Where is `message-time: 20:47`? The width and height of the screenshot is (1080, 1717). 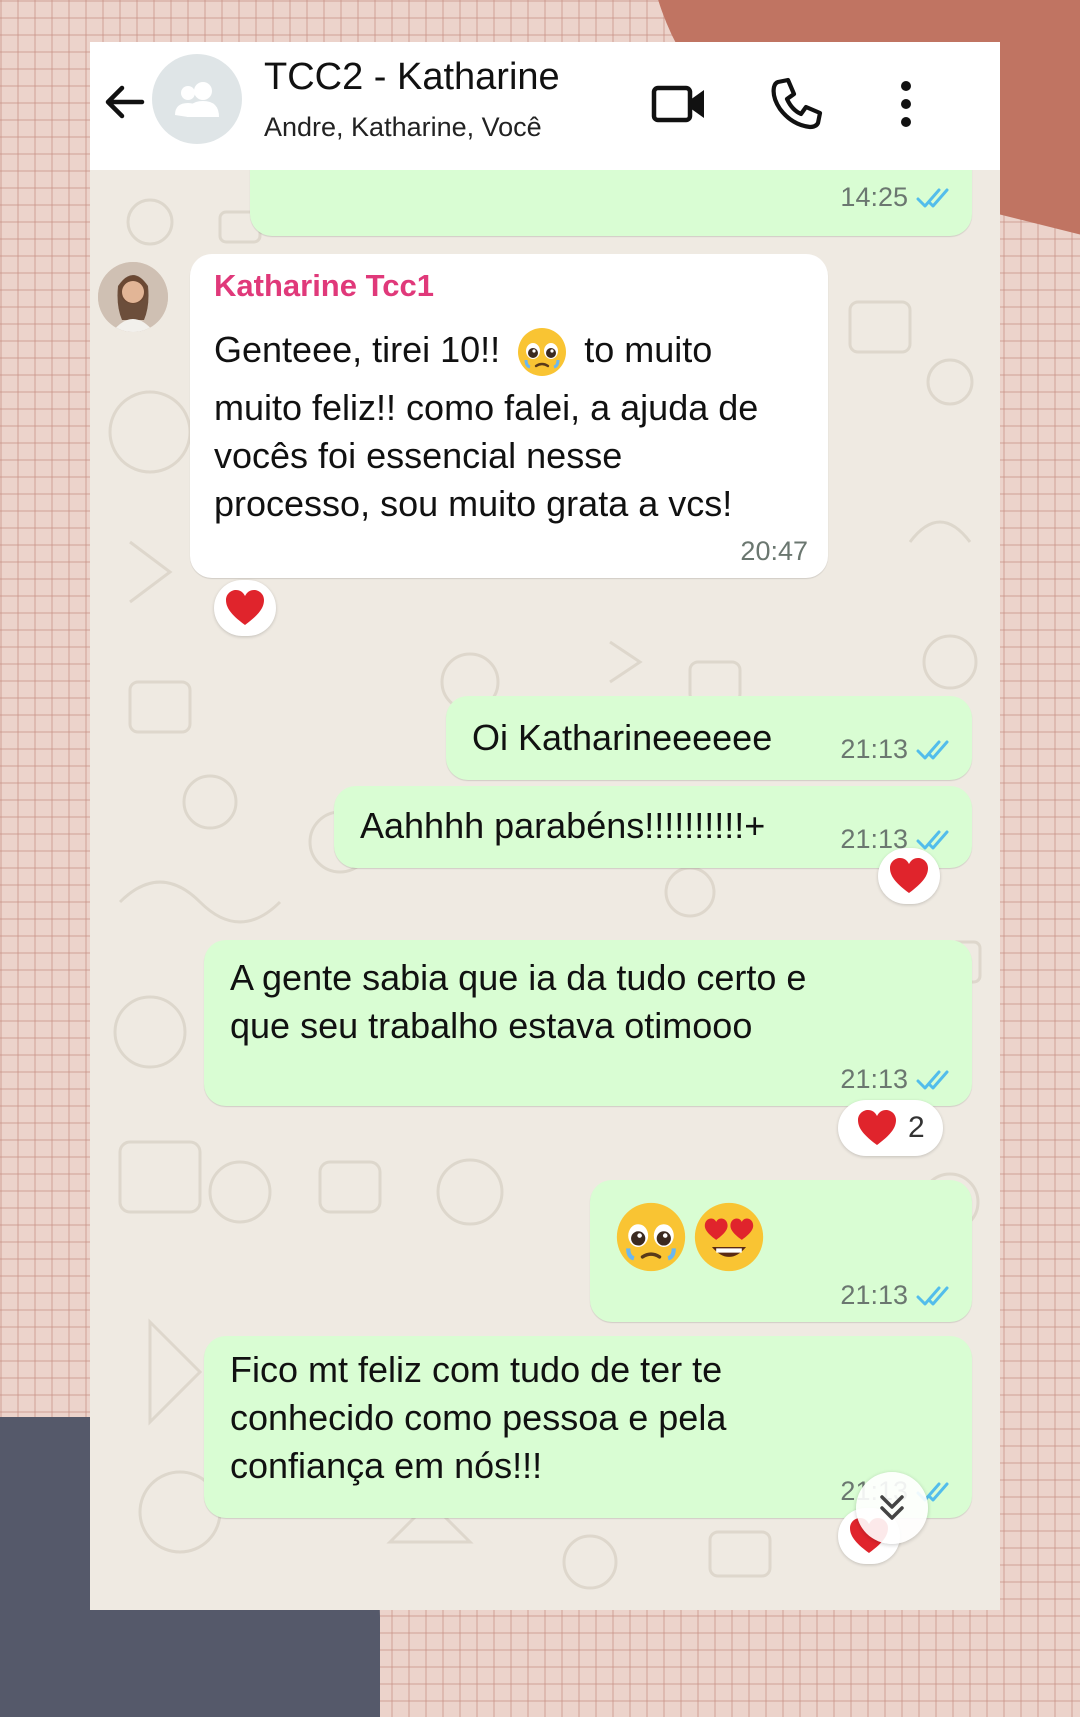
message-time: 20:47 is located at coordinates (774, 551).